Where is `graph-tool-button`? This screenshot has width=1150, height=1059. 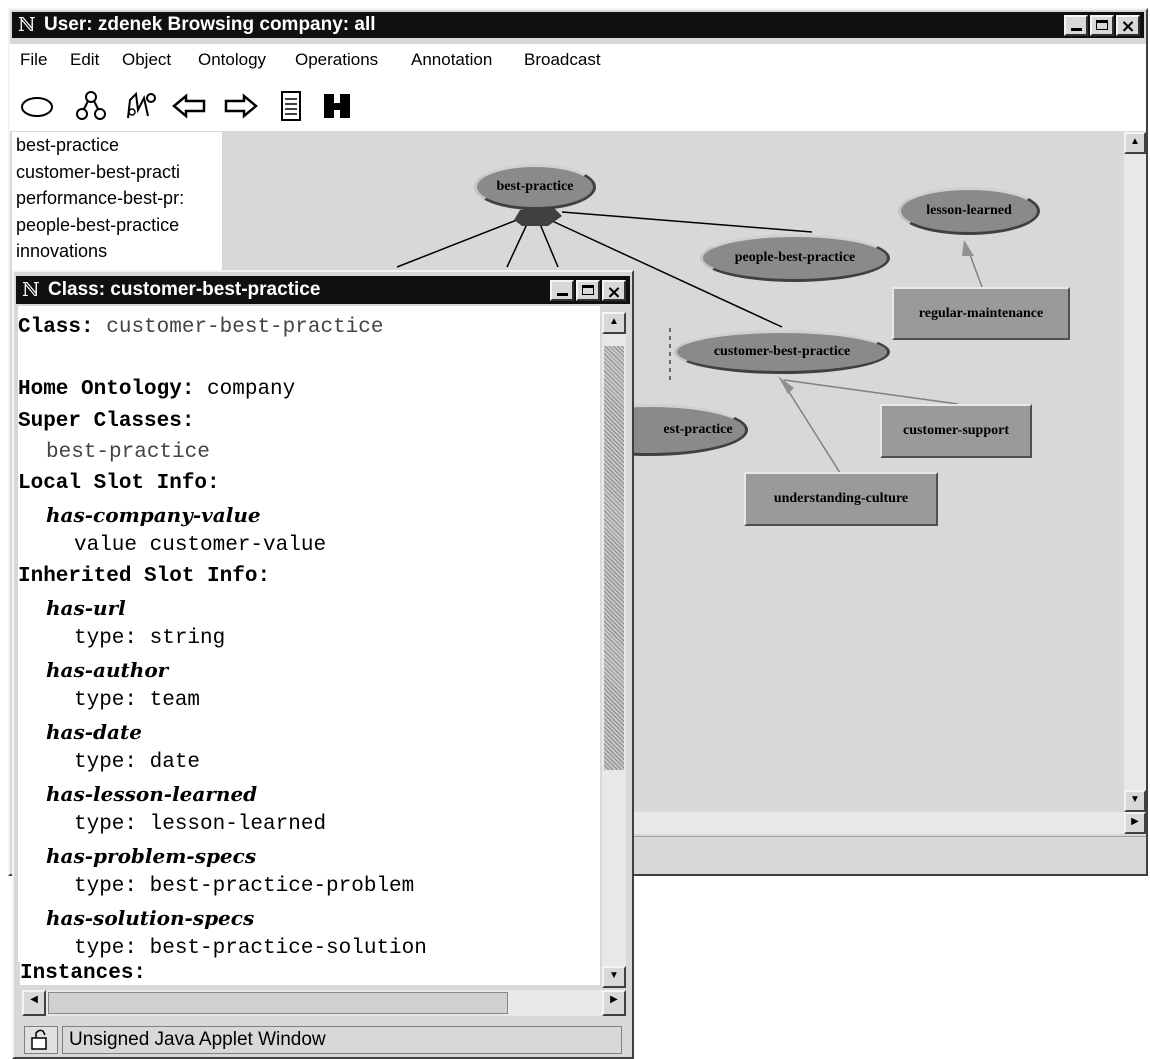 graph-tool-button is located at coordinates (140, 106).